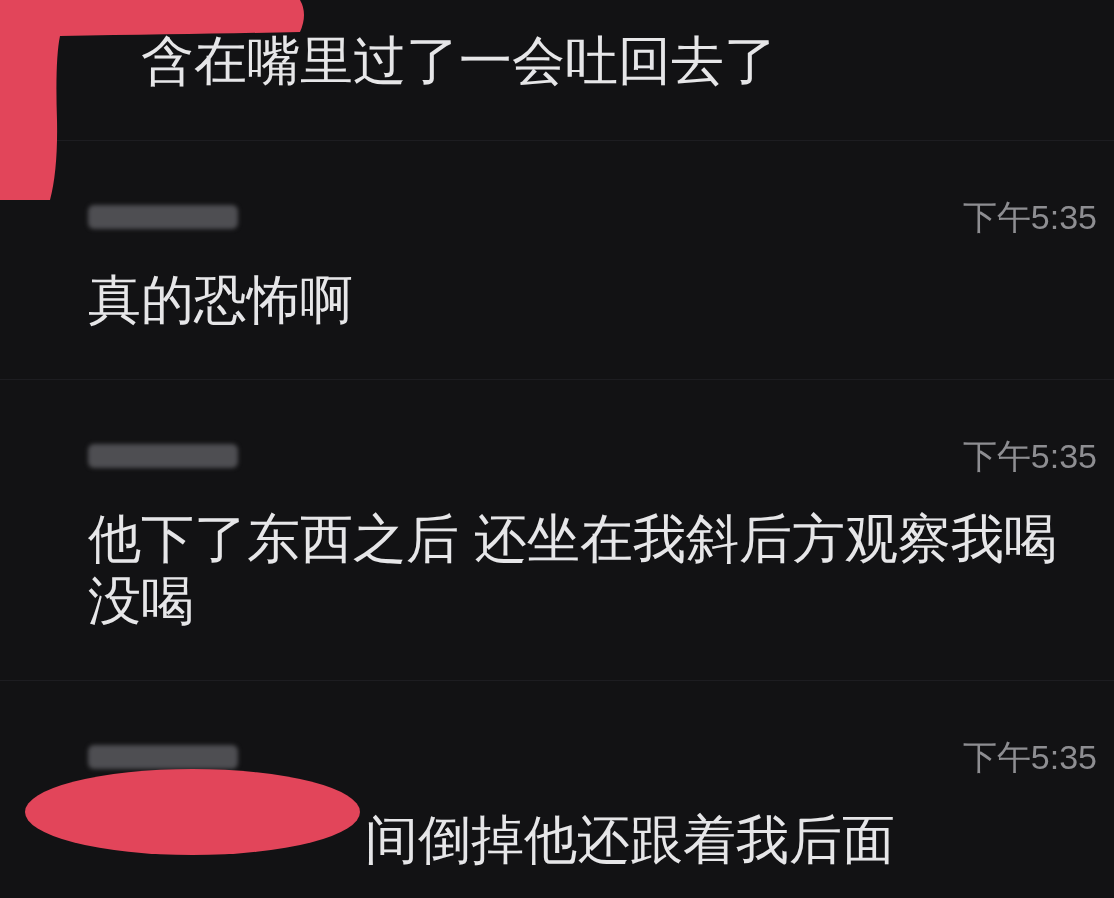  Describe the element at coordinates (572, 569) in the screenshot. I see `message-text: 他下了东西之后 还坐在我斜后方观察我喝没喝` at that location.